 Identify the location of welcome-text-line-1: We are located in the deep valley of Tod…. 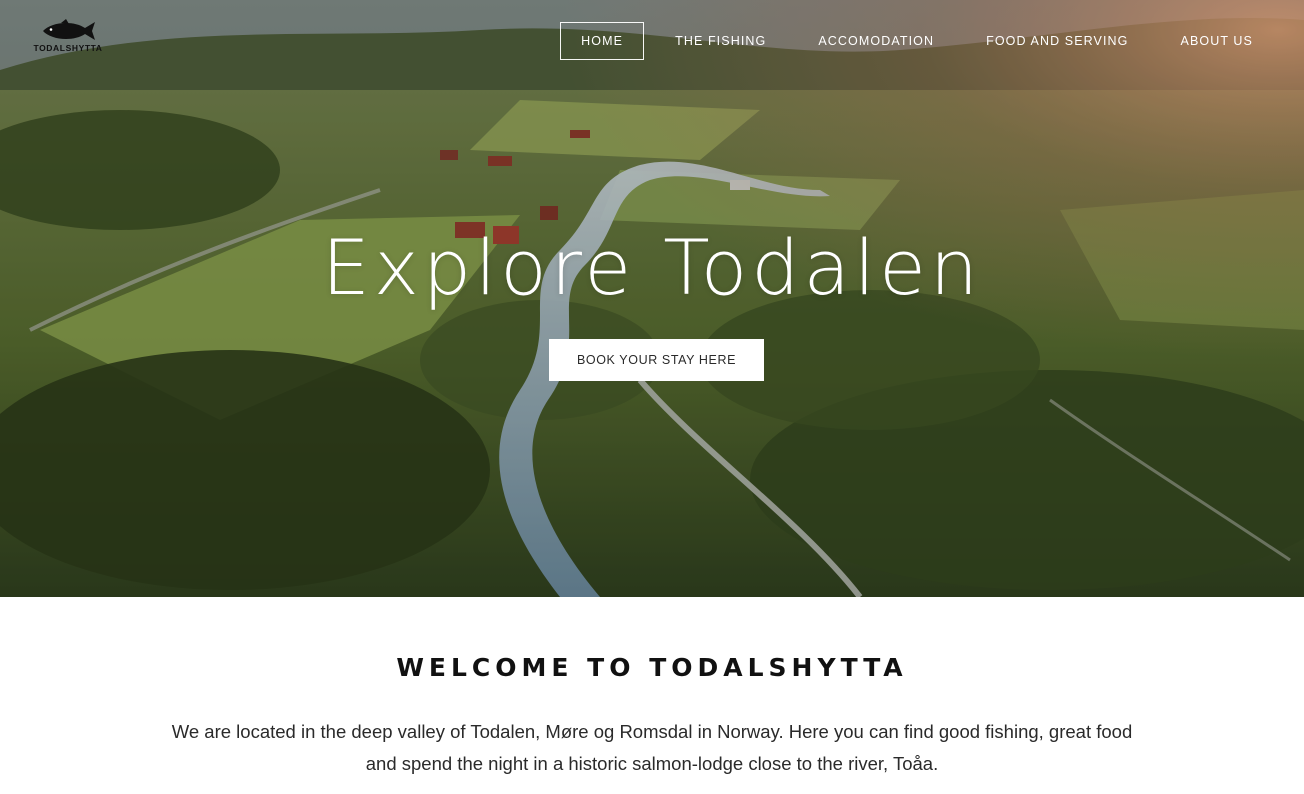
(652, 731).